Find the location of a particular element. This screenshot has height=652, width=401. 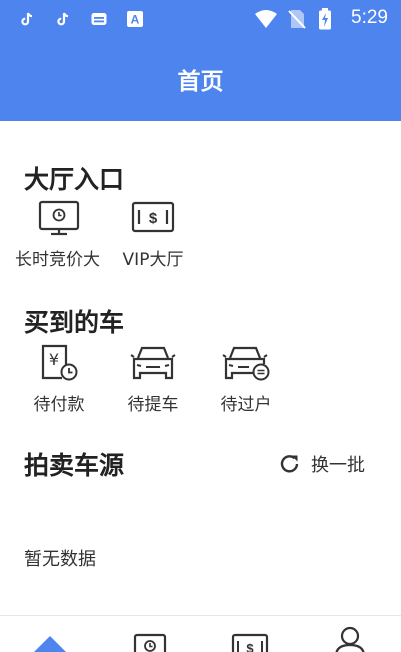

auction-section-title: 拍卖车源 is located at coordinates (74, 465).